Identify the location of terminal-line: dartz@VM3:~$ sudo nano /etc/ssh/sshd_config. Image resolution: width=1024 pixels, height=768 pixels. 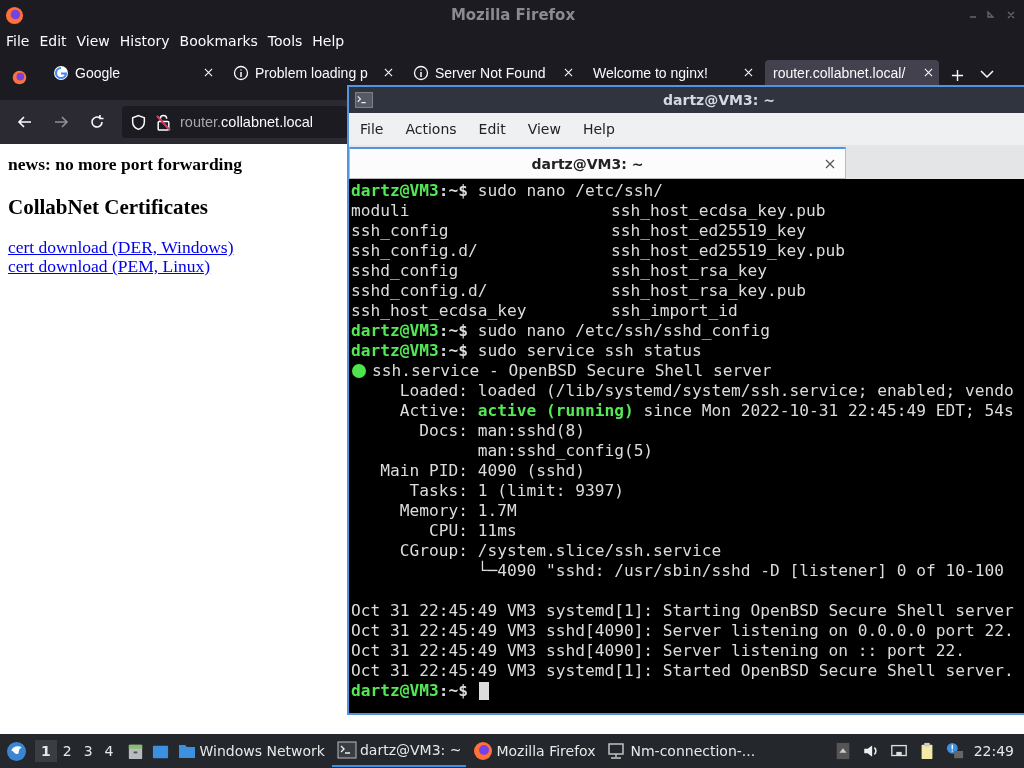
(561, 331).